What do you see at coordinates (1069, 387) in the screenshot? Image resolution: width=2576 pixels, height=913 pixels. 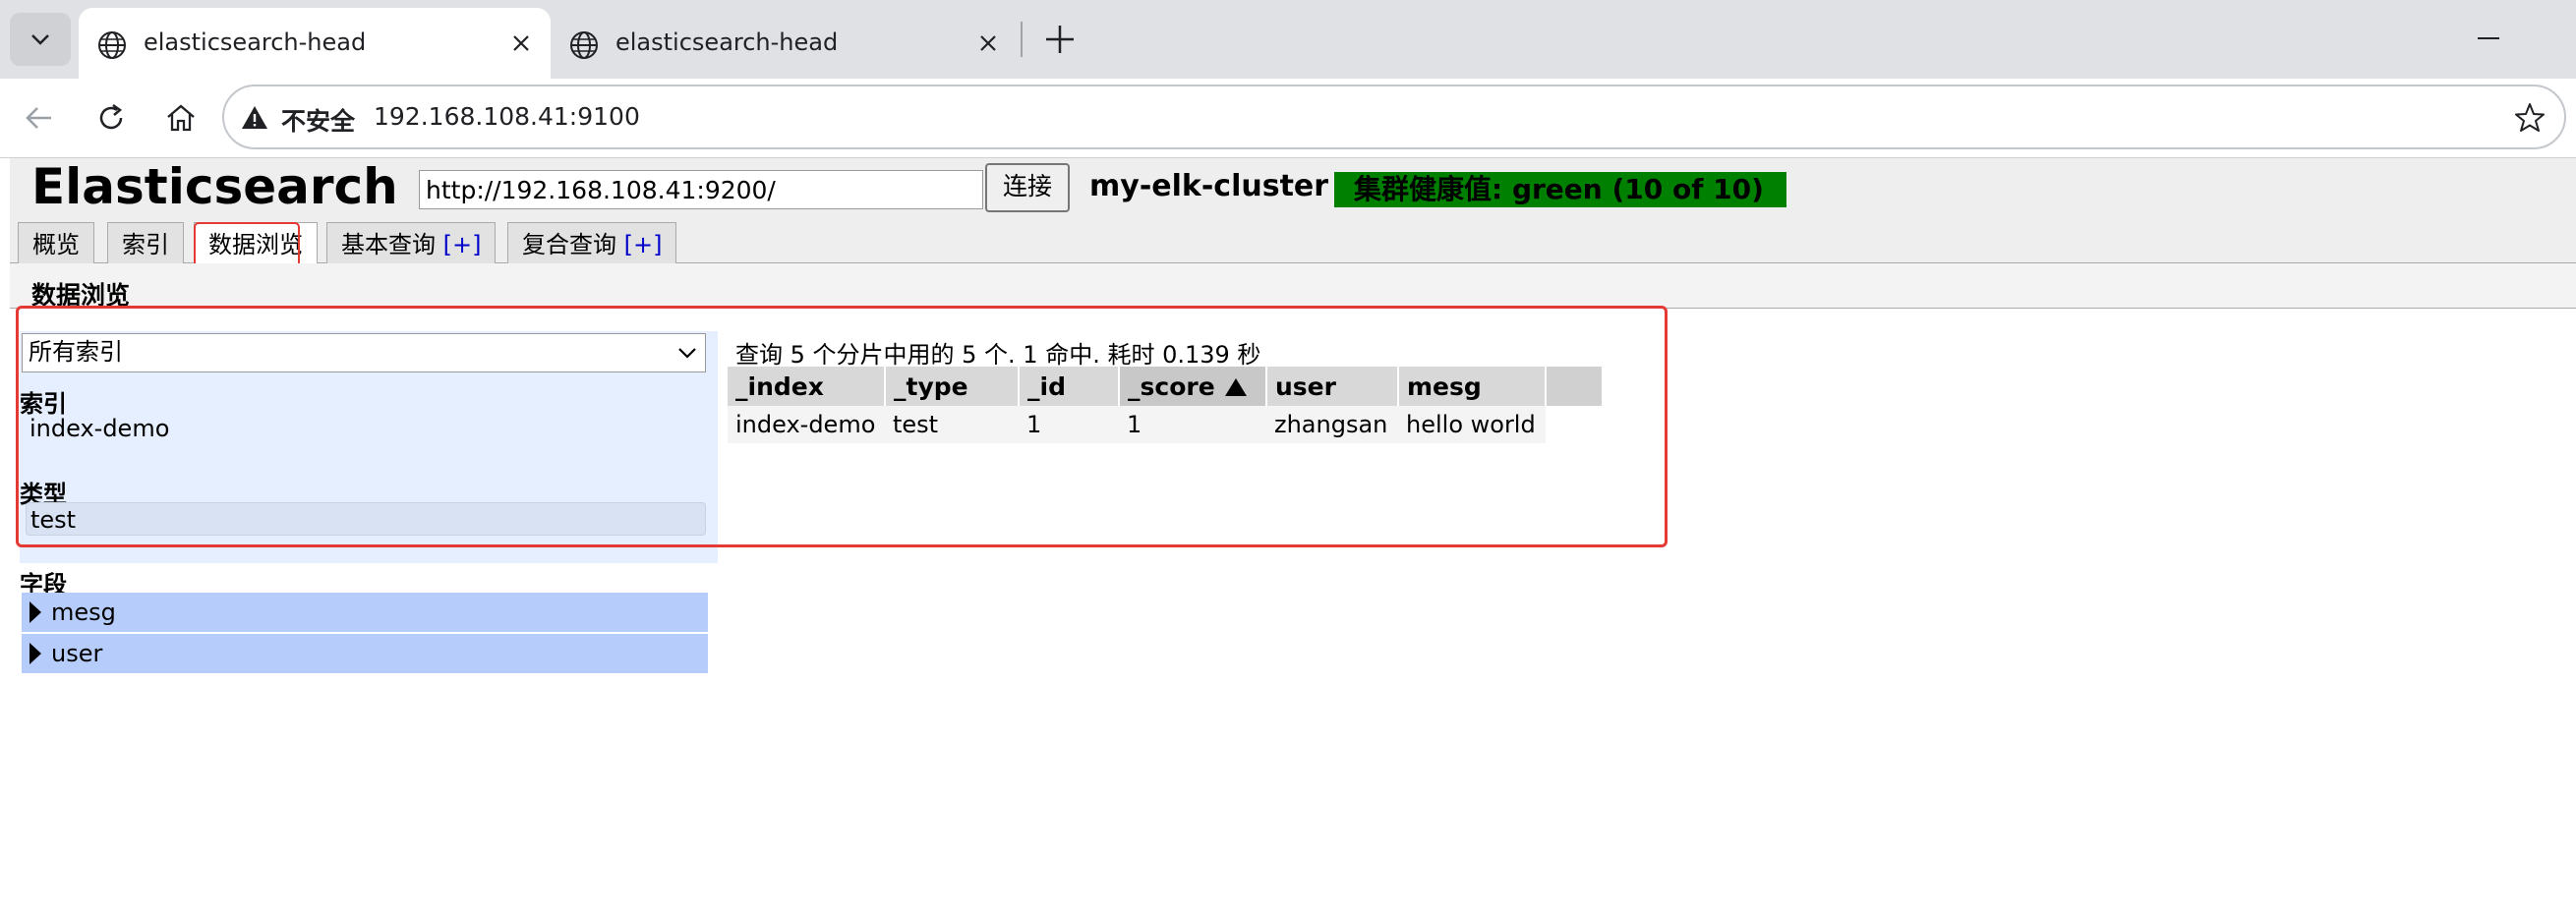 I see `column-header-id: _id` at bounding box center [1069, 387].